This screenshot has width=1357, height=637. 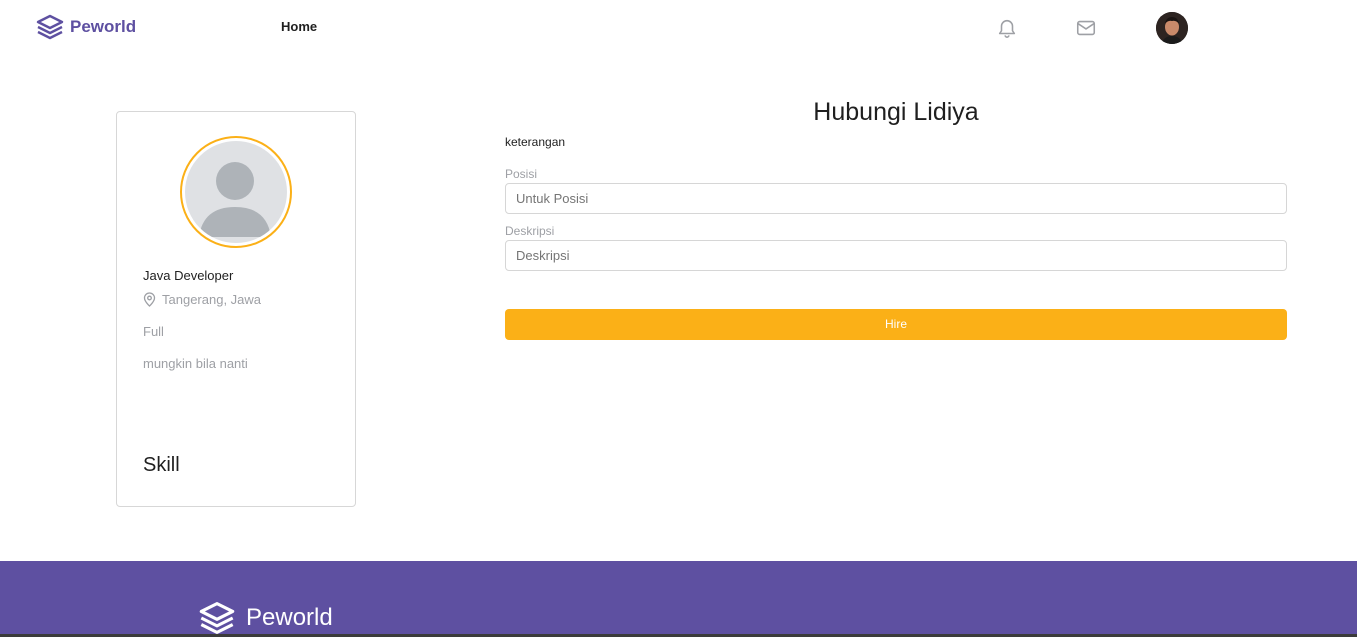 What do you see at coordinates (149, 299) in the screenshot?
I see `map-pin-icon` at bounding box center [149, 299].